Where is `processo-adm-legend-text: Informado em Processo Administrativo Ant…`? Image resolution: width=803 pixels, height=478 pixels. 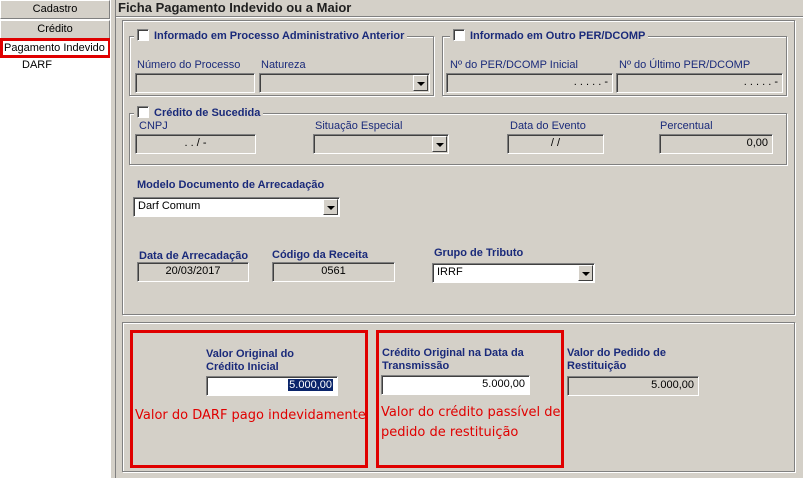 processo-adm-legend-text: Informado em Processo Administrativo Ant… is located at coordinates (279, 36).